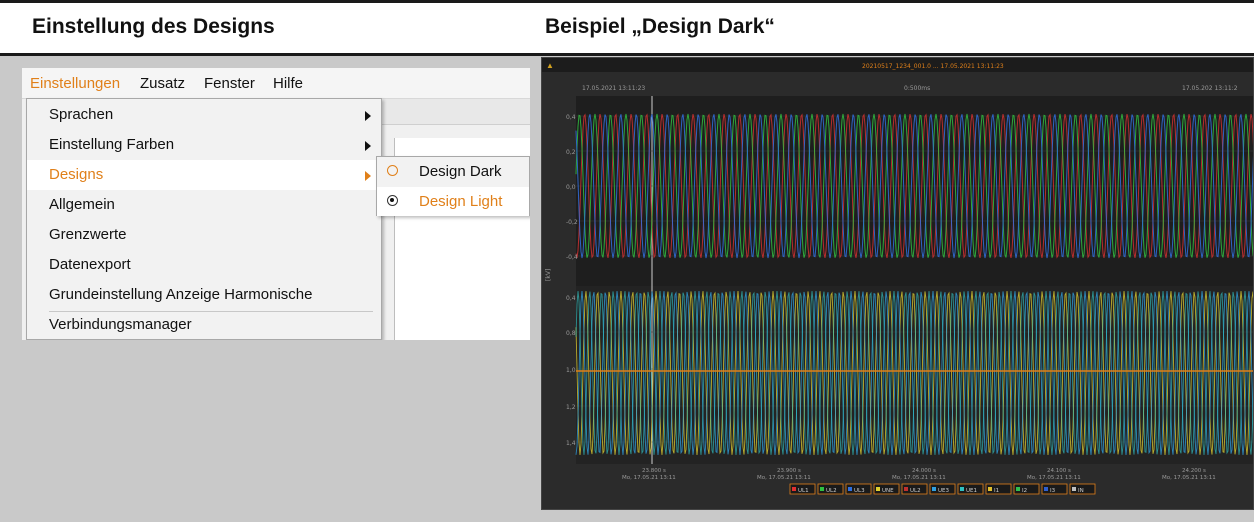  I want to click on time-right: 17.05.202 13:11:2, so click(1210, 88).